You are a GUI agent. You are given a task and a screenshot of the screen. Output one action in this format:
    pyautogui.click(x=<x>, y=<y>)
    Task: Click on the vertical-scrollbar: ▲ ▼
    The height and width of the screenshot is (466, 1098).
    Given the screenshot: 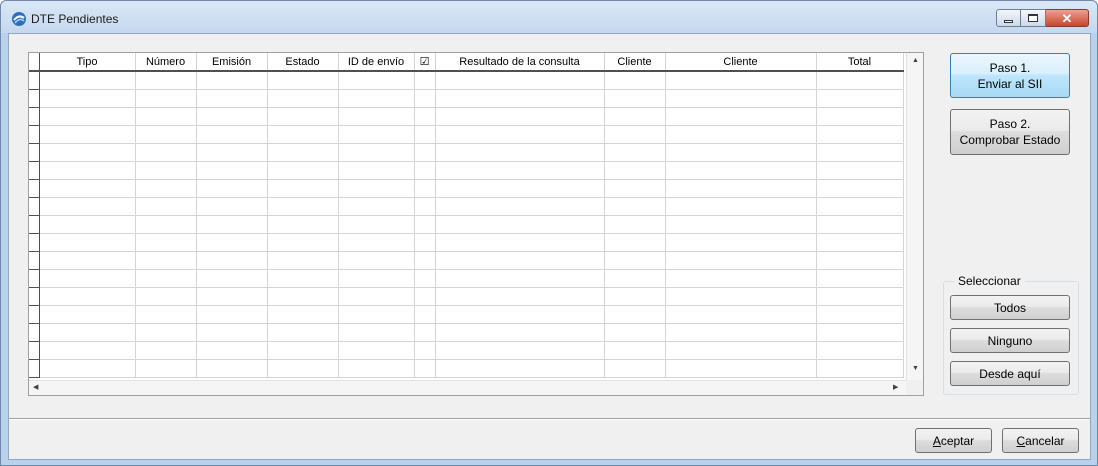 What is the action you would take?
    pyautogui.click(x=914, y=217)
    